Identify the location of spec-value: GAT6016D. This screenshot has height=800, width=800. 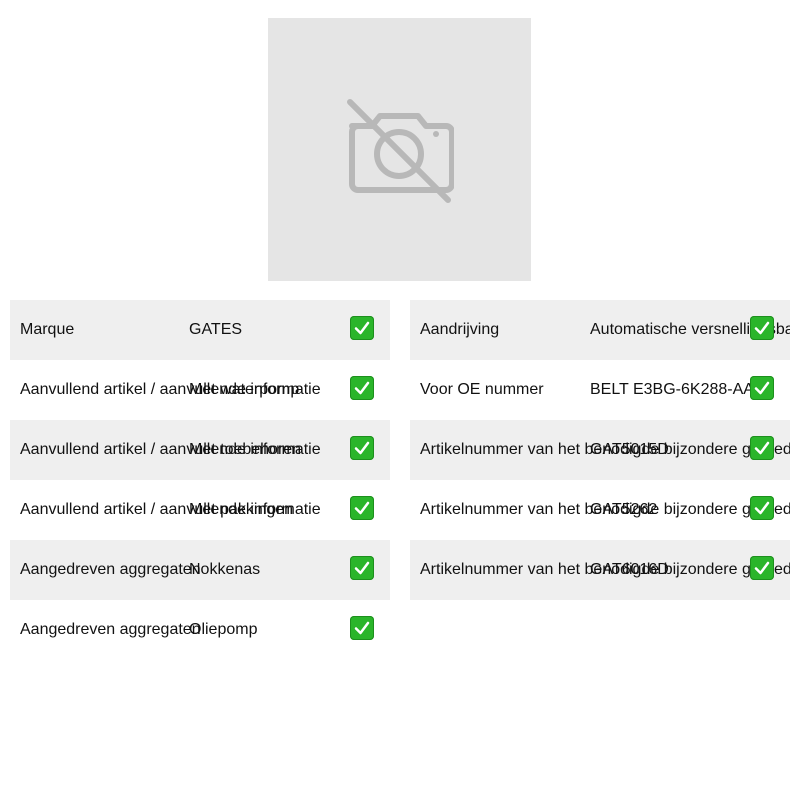
(629, 569).